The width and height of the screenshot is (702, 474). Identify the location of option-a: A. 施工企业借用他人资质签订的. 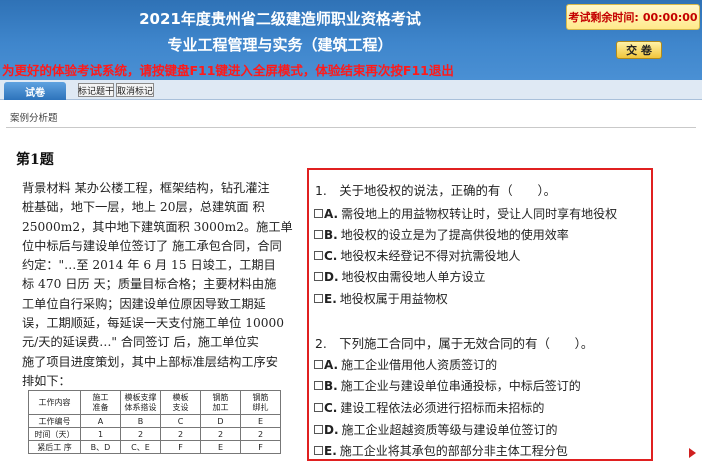
(405, 364).